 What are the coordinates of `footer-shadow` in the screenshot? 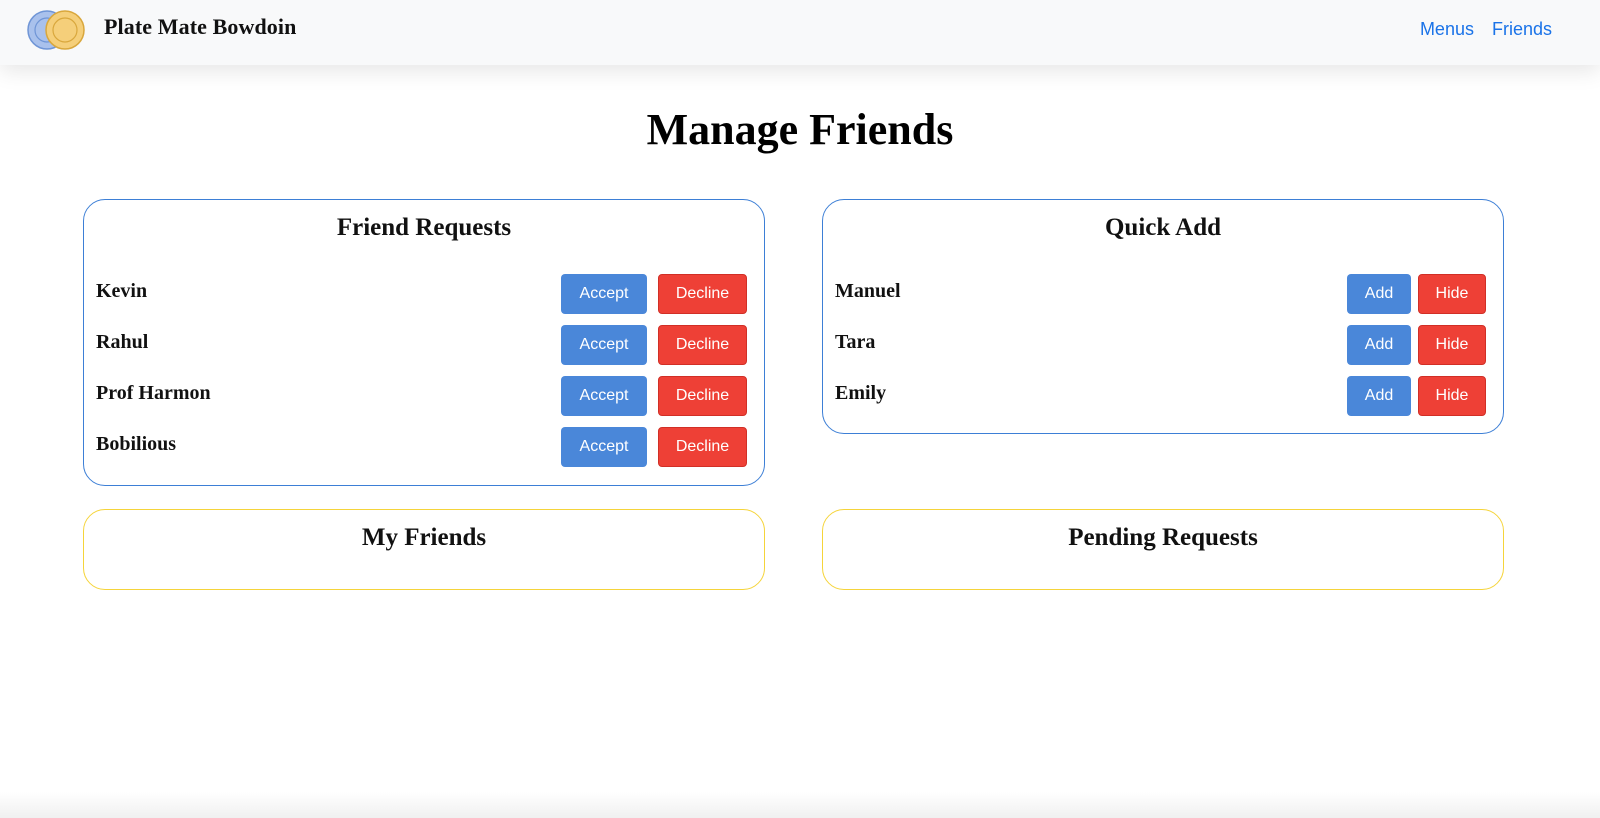 It's located at (800, 805).